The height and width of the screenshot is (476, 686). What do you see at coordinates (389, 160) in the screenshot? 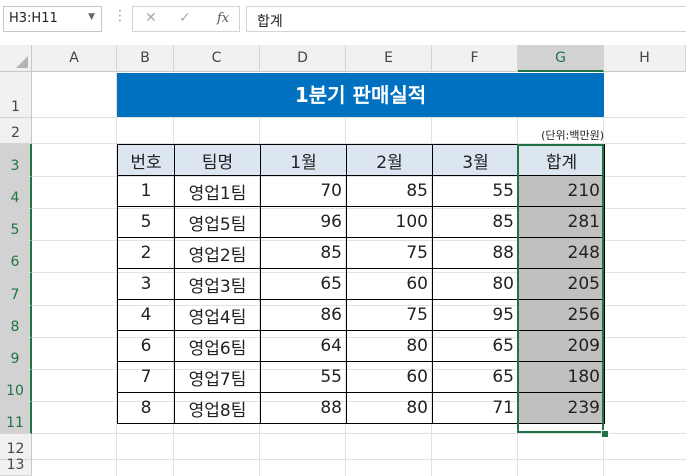
I see `header-feb: 2월` at bounding box center [389, 160].